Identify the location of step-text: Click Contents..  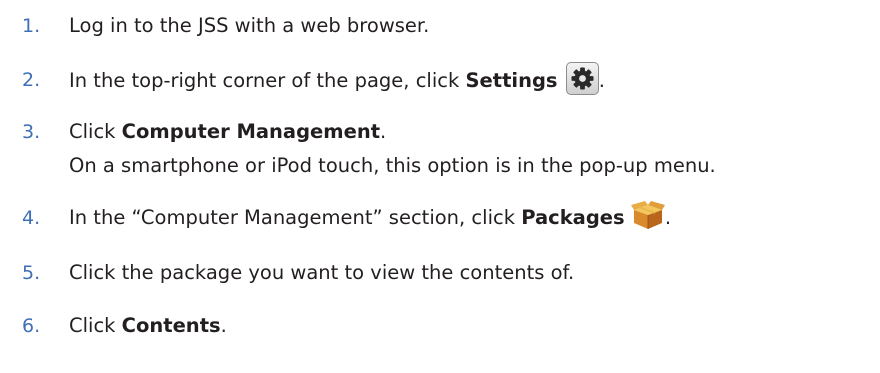
(148, 325).